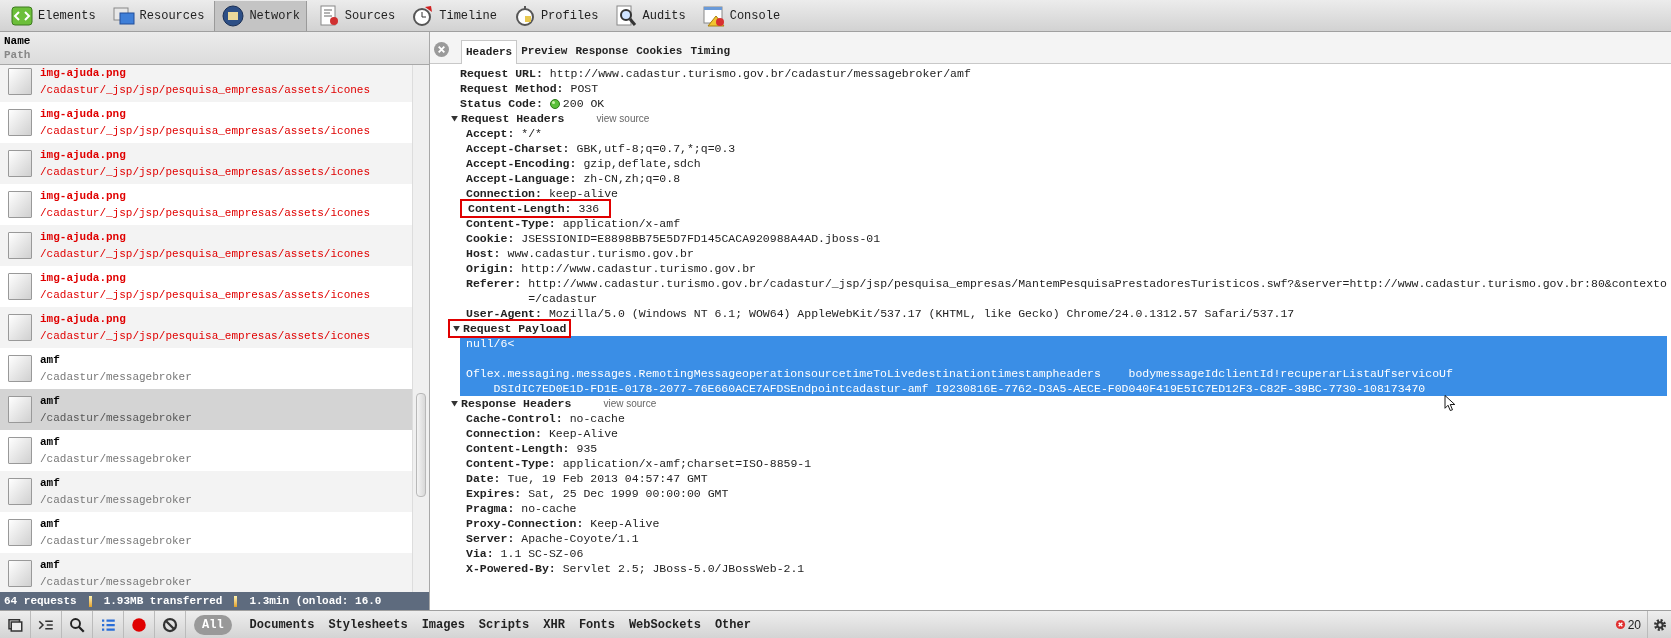  What do you see at coordinates (518, 148) in the screenshot?
I see `header-name: Accept-Charset:` at bounding box center [518, 148].